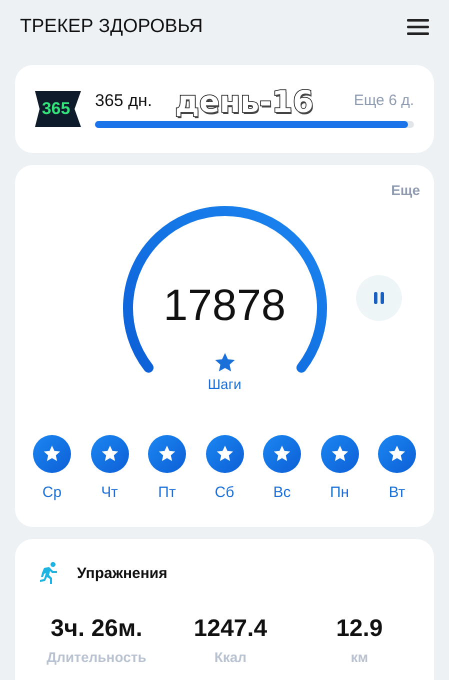 This screenshot has width=449, height=680. I want to click on day-label: Чт, so click(109, 492).